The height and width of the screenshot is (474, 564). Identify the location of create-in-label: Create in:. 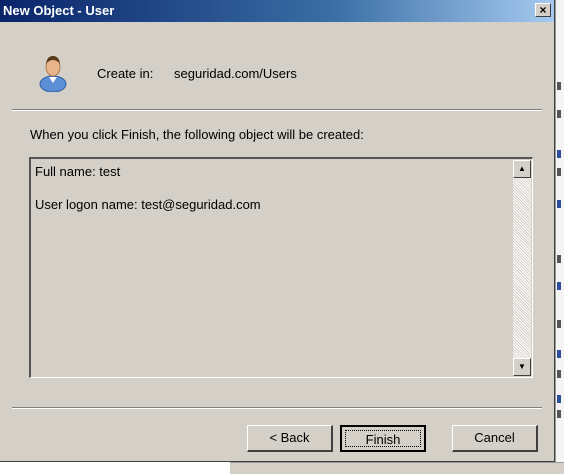
(125, 73).